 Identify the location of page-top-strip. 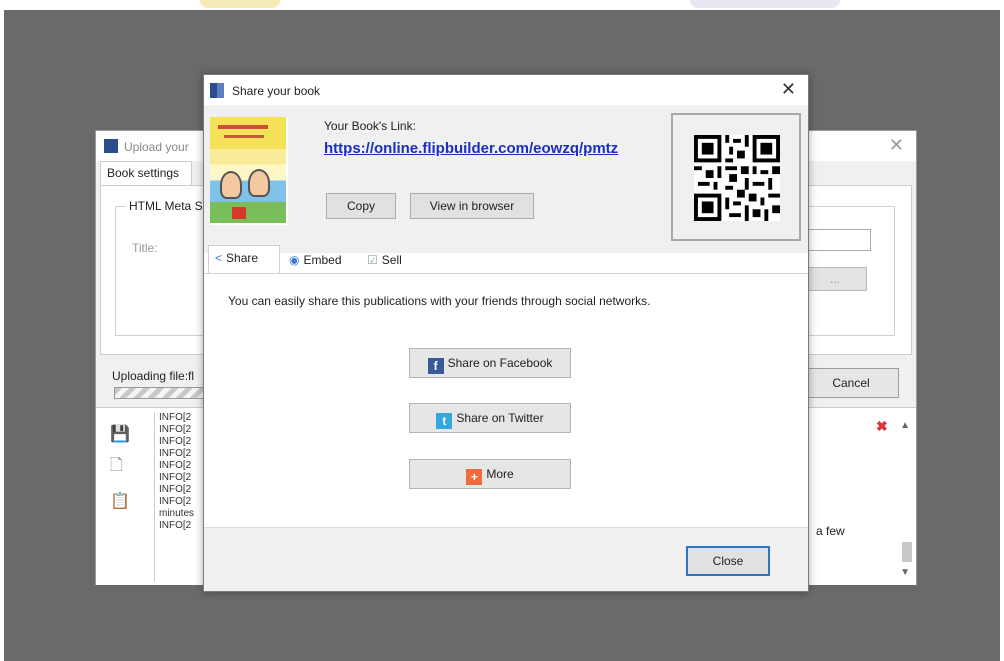
(502, 5).